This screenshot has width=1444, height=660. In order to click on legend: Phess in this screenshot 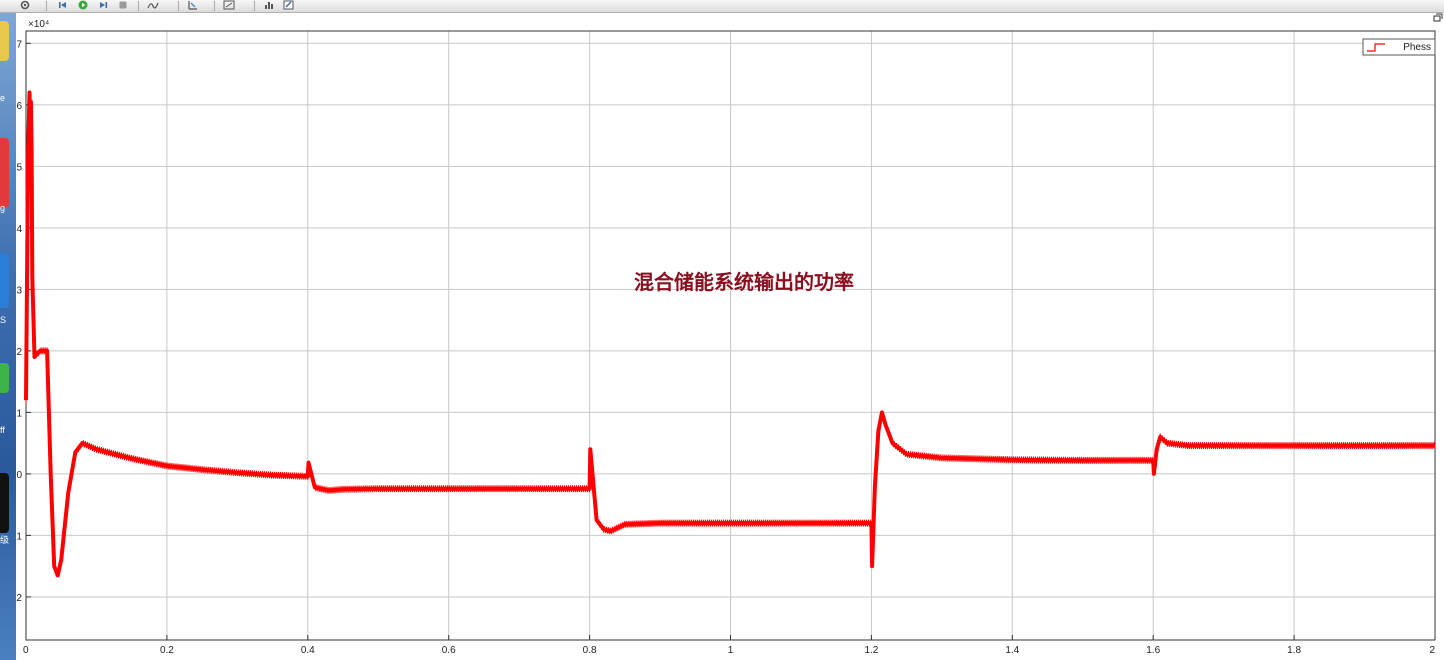, I will do `click(1399, 47)`.